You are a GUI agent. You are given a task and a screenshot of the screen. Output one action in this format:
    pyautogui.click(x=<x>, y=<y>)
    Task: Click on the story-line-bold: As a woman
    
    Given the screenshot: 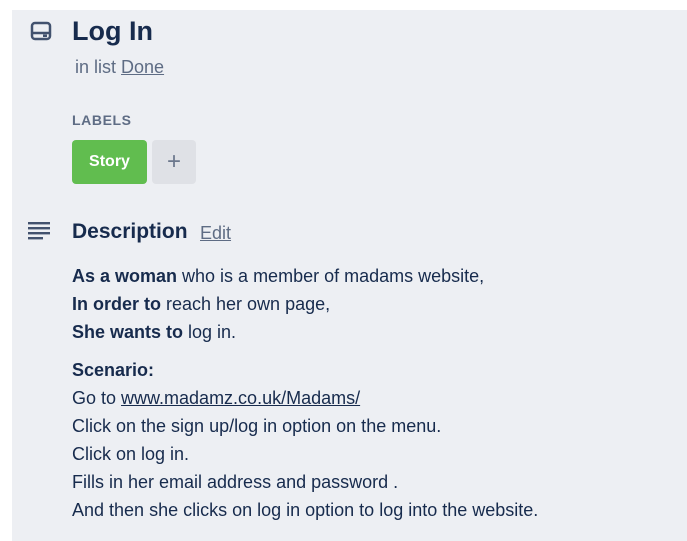 What is the action you would take?
    pyautogui.click(x=125, y=276)
    